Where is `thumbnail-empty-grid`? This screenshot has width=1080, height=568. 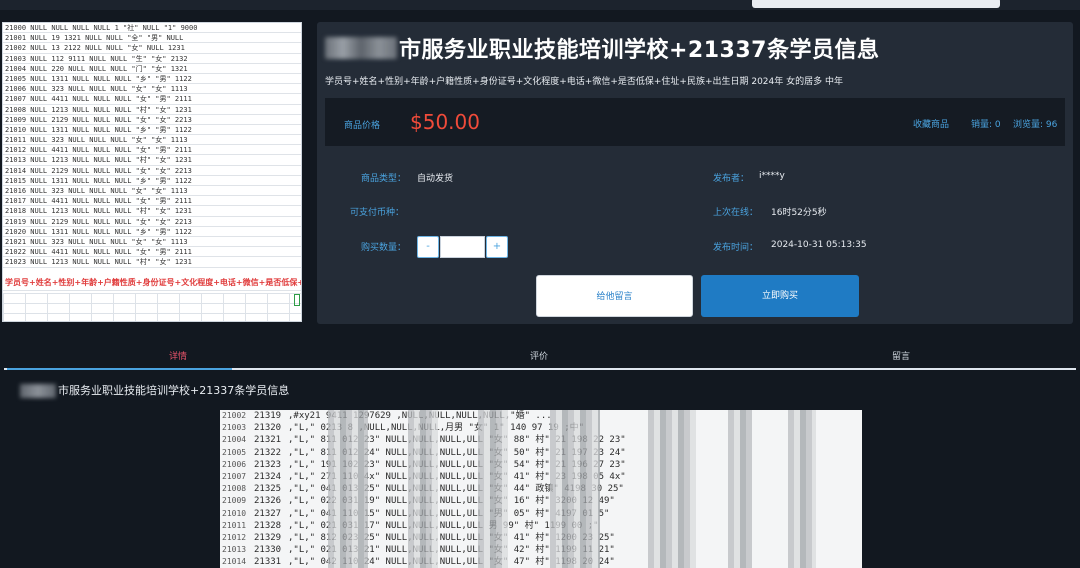
thumbnail-empty-grid is located at coordinates (152, 307).